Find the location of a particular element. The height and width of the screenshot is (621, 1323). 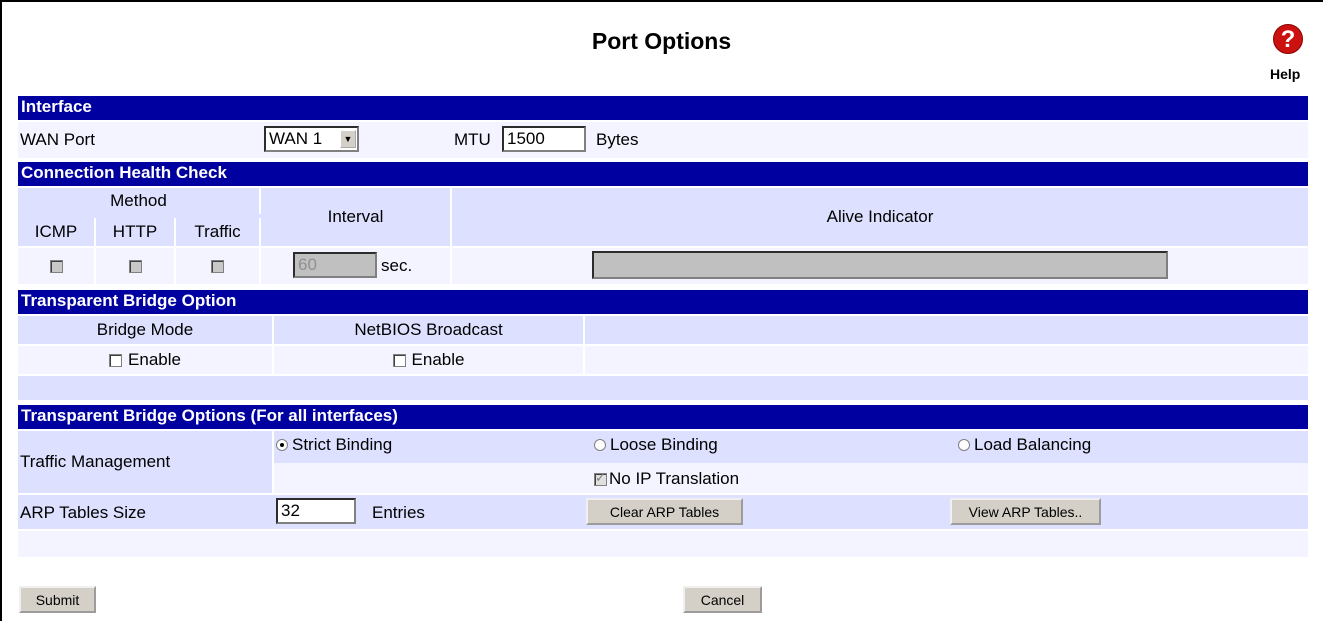

bridge-all-spacer-row is located at coordinates (663, 544).